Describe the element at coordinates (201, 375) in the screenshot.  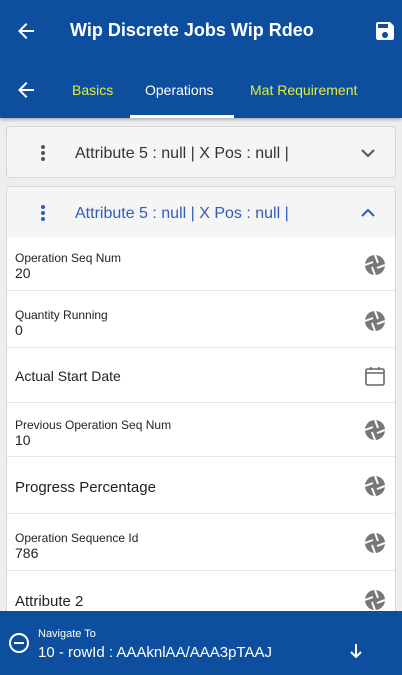
I see `field-actual-start-date: Actual Start Date` at that location.